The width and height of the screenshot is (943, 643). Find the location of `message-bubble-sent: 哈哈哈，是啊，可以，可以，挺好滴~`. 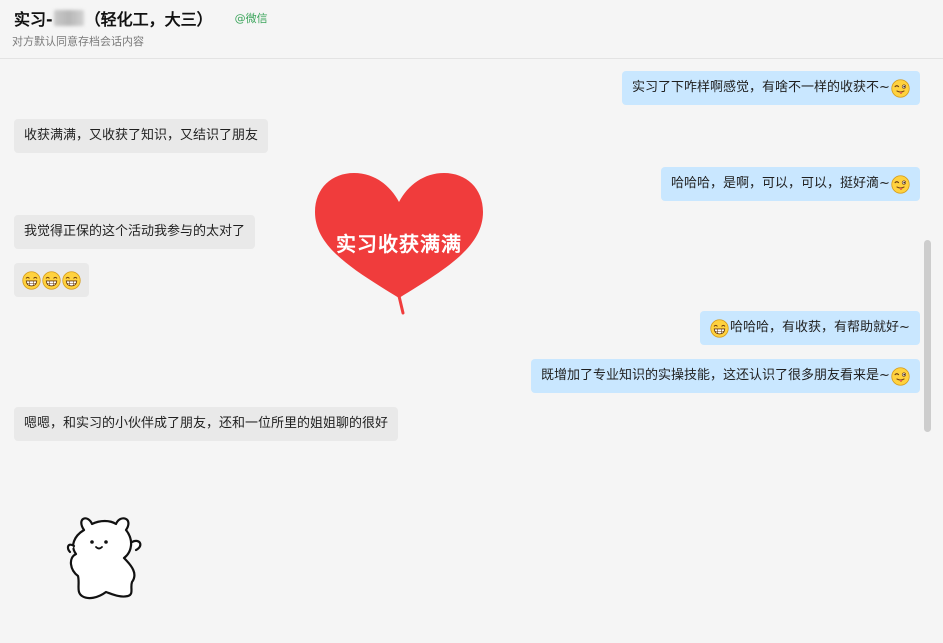

message-bubble-sent: 哈哈哈，是啊，可以，可以，挺好滴~ is located at coordinates (790, 184).